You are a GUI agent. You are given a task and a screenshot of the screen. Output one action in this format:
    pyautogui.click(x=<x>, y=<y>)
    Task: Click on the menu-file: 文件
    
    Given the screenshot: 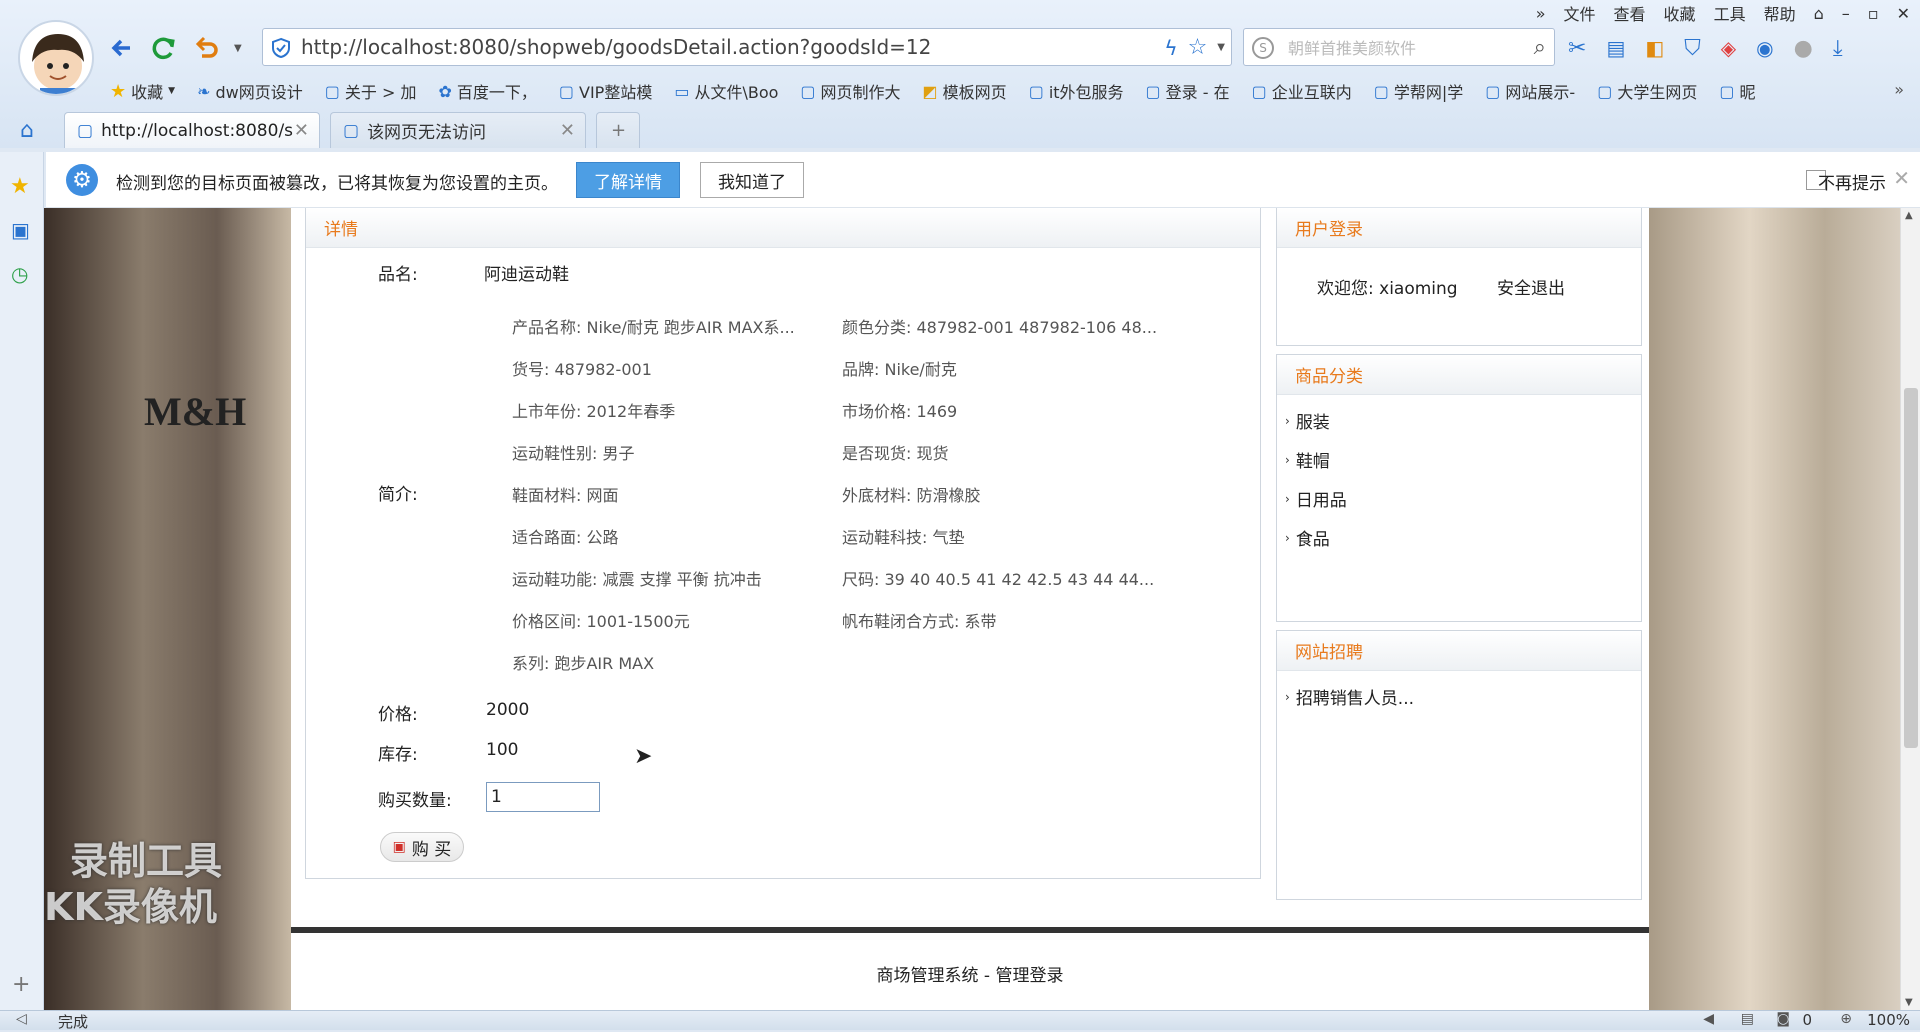 What is the action you would take?
    pyautogui.click(x=1580, y=13)
    